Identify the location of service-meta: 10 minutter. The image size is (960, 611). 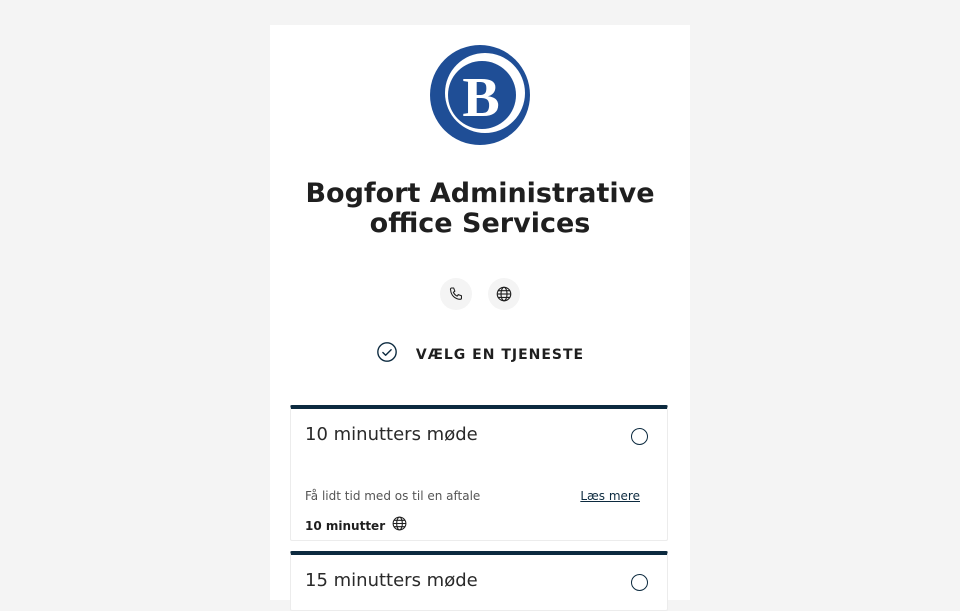
(356, 525).